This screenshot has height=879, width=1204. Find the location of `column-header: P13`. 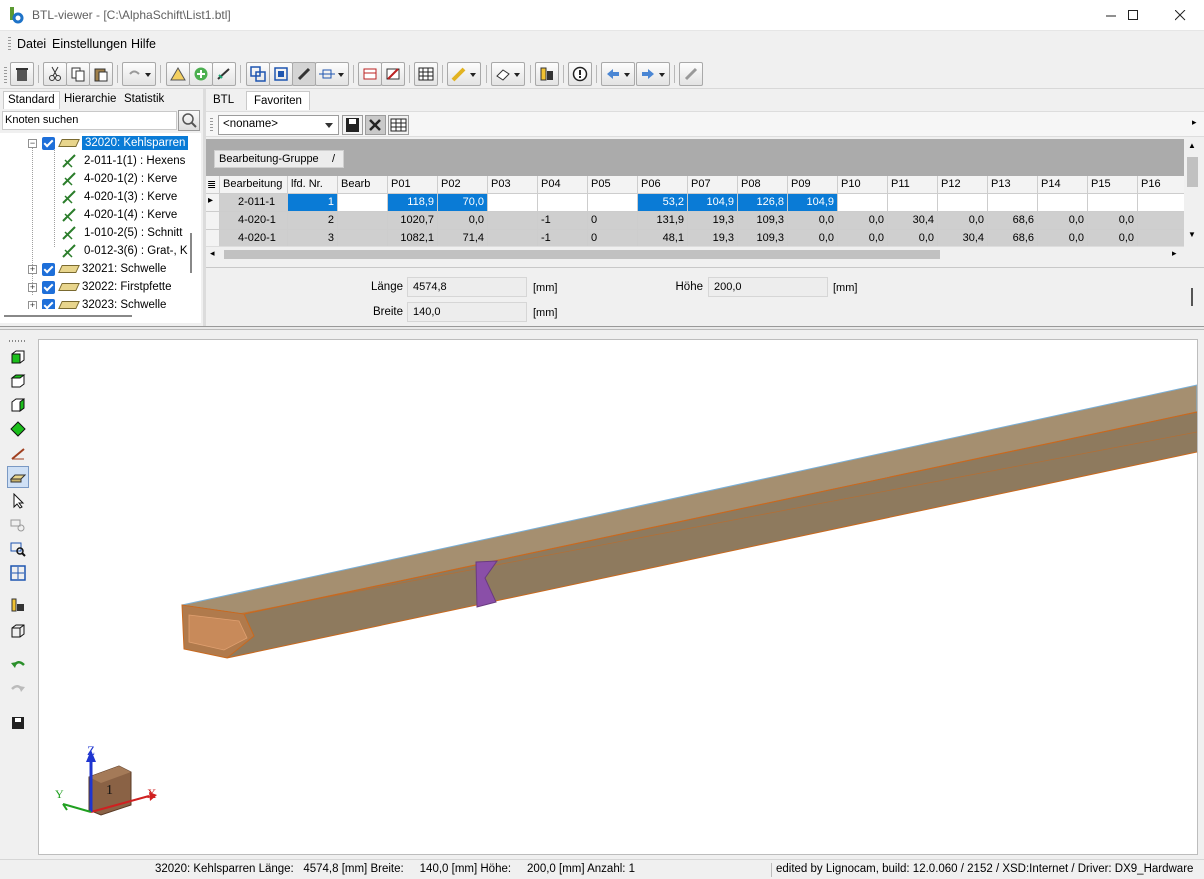

column-header: P13 is located at coordinates (1013, 185).